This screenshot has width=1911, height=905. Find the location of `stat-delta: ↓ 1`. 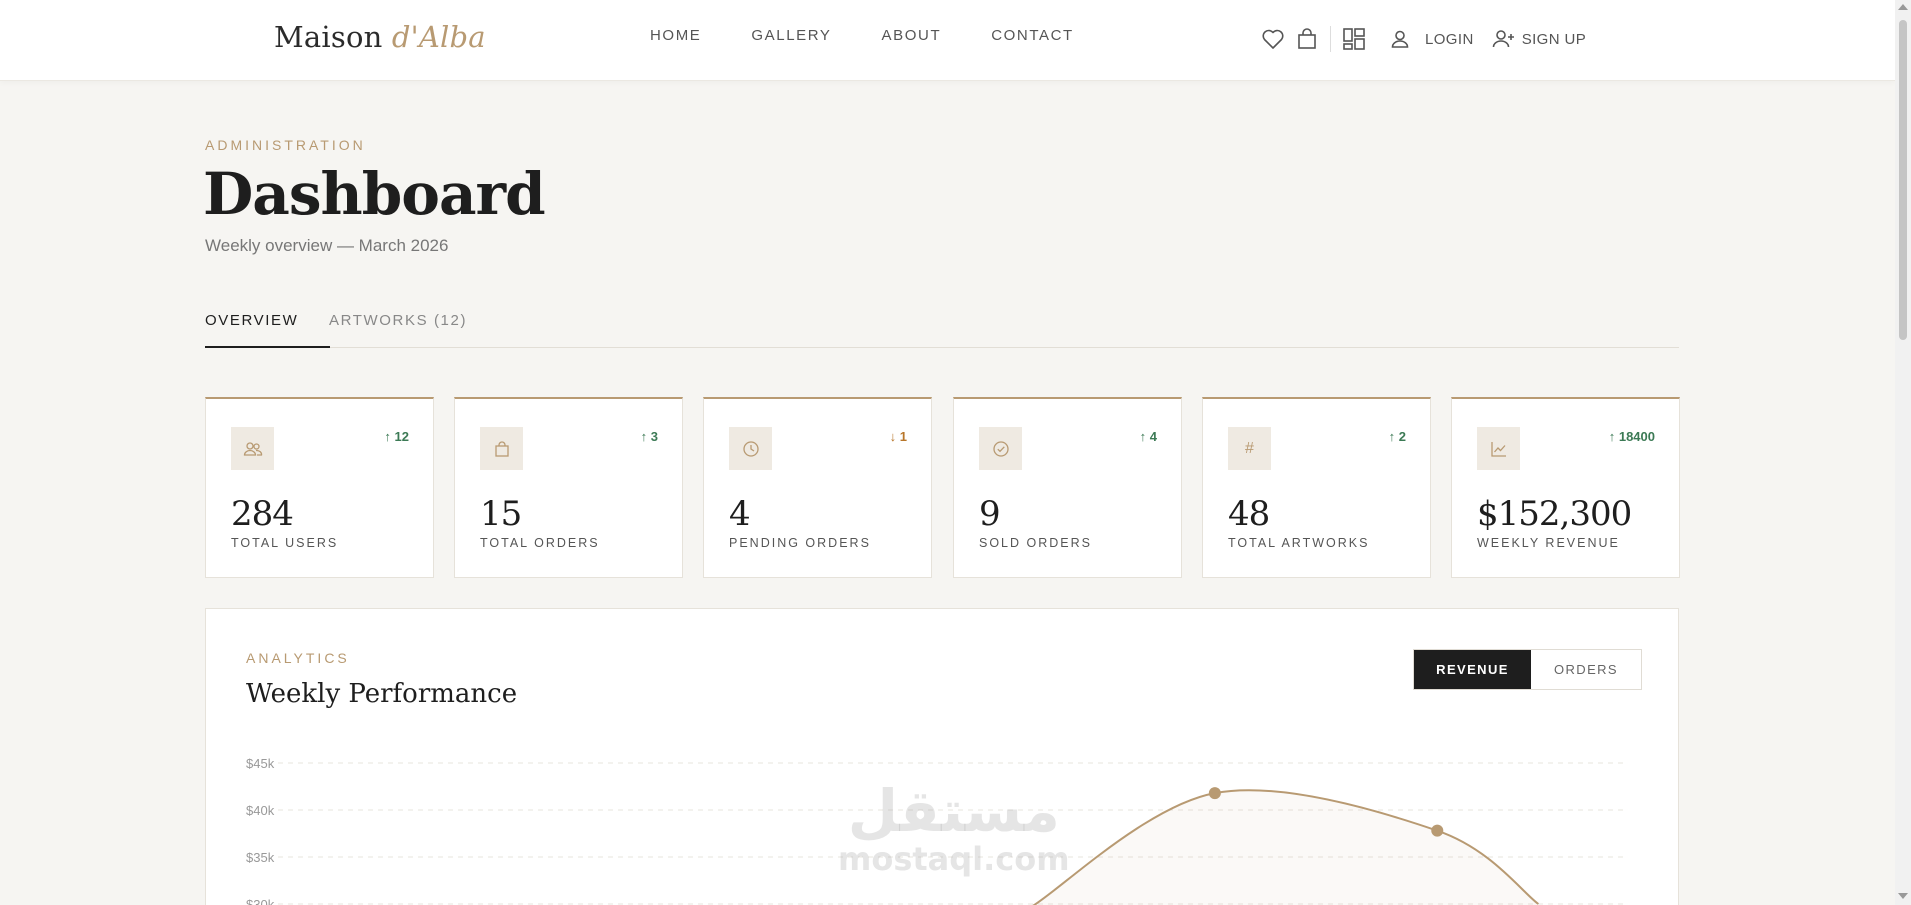

stat-delta: ↓ 1 is located at coordinates (898, 436).